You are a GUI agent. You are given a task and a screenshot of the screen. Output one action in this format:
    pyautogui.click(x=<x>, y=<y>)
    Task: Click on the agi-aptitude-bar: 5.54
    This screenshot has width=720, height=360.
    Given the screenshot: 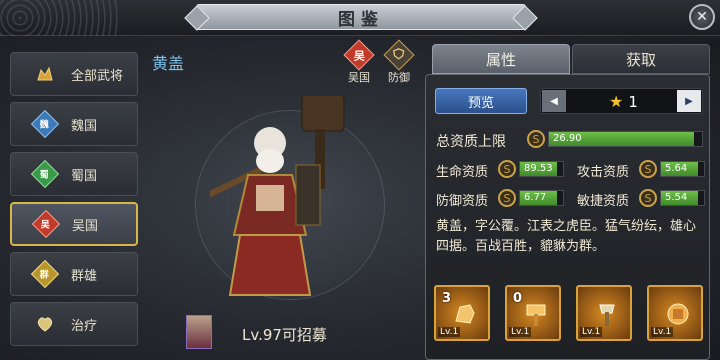 What is the action you would take?
    pyautogui.click(x=682, y=198)
    